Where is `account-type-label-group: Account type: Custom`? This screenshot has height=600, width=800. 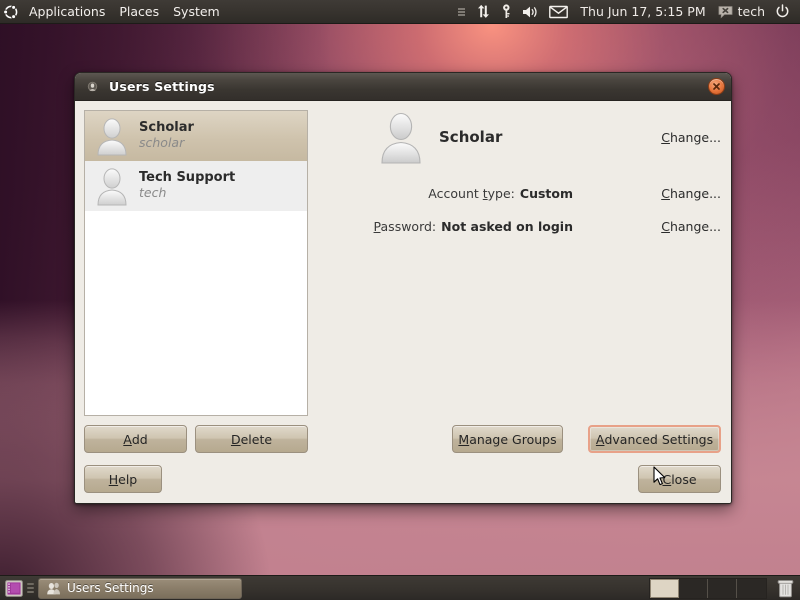 account-type-label-group: Account type: Custom is located at coordinates (448, 193).